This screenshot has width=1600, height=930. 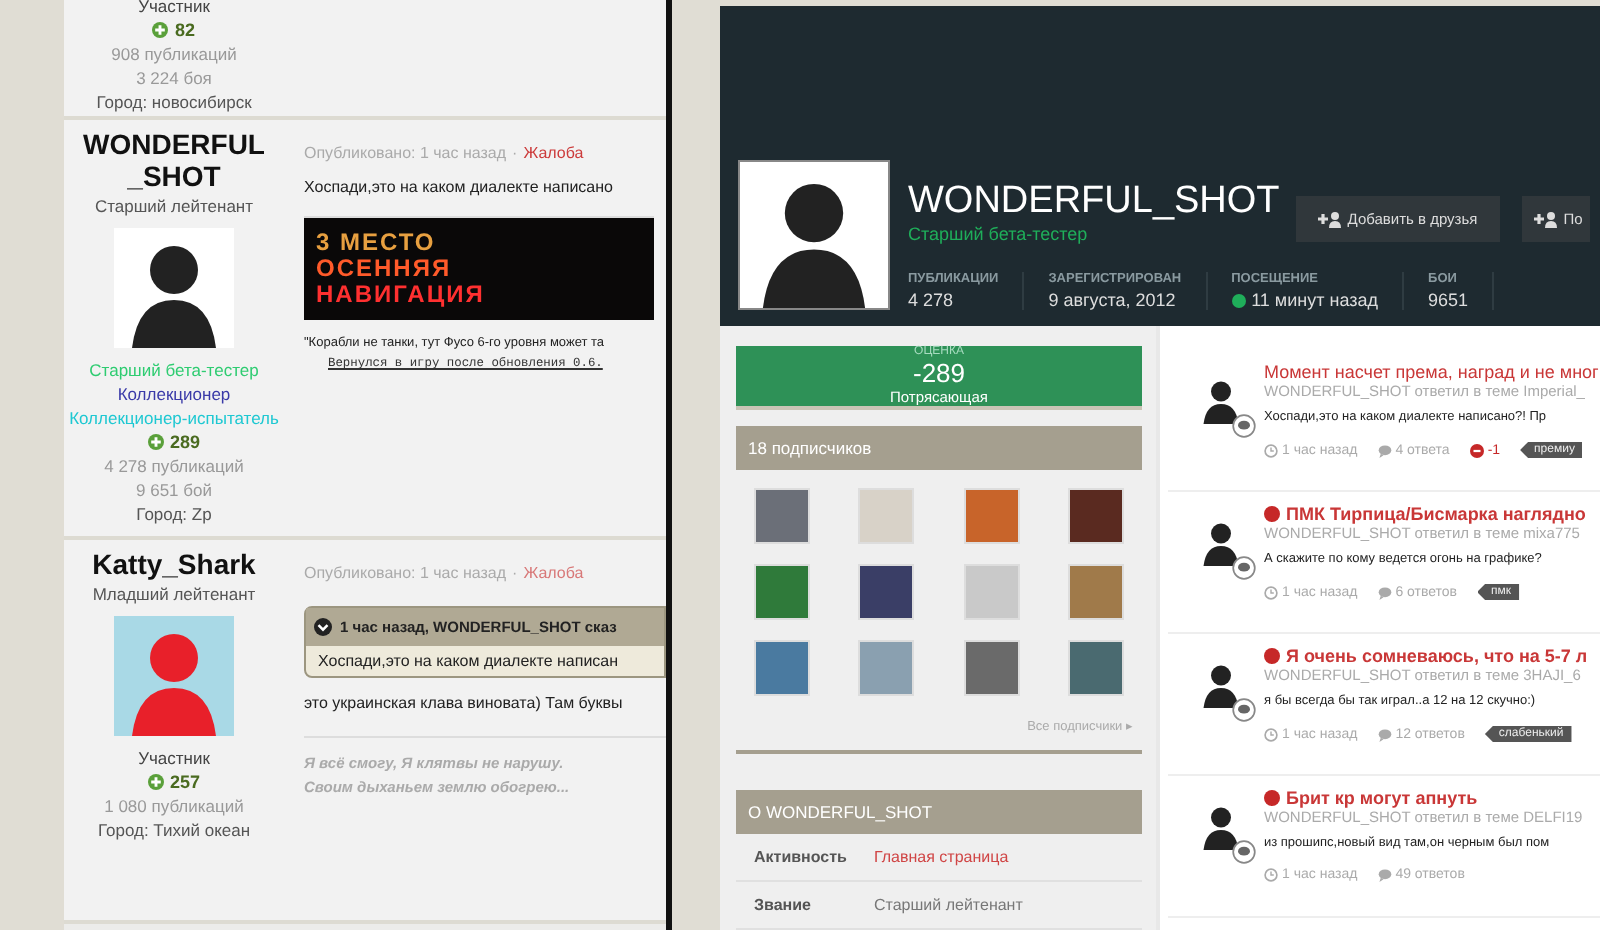 What do you see at coordinates (385, 269) in the screenshot?
I see `banner-text: ОСЕННЯЯ` at bounding box center [385, 269].